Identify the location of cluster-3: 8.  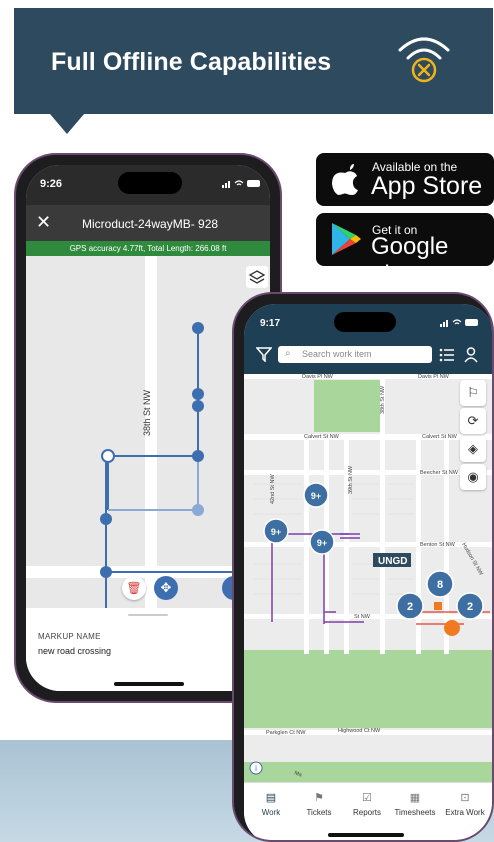
(440, 585).